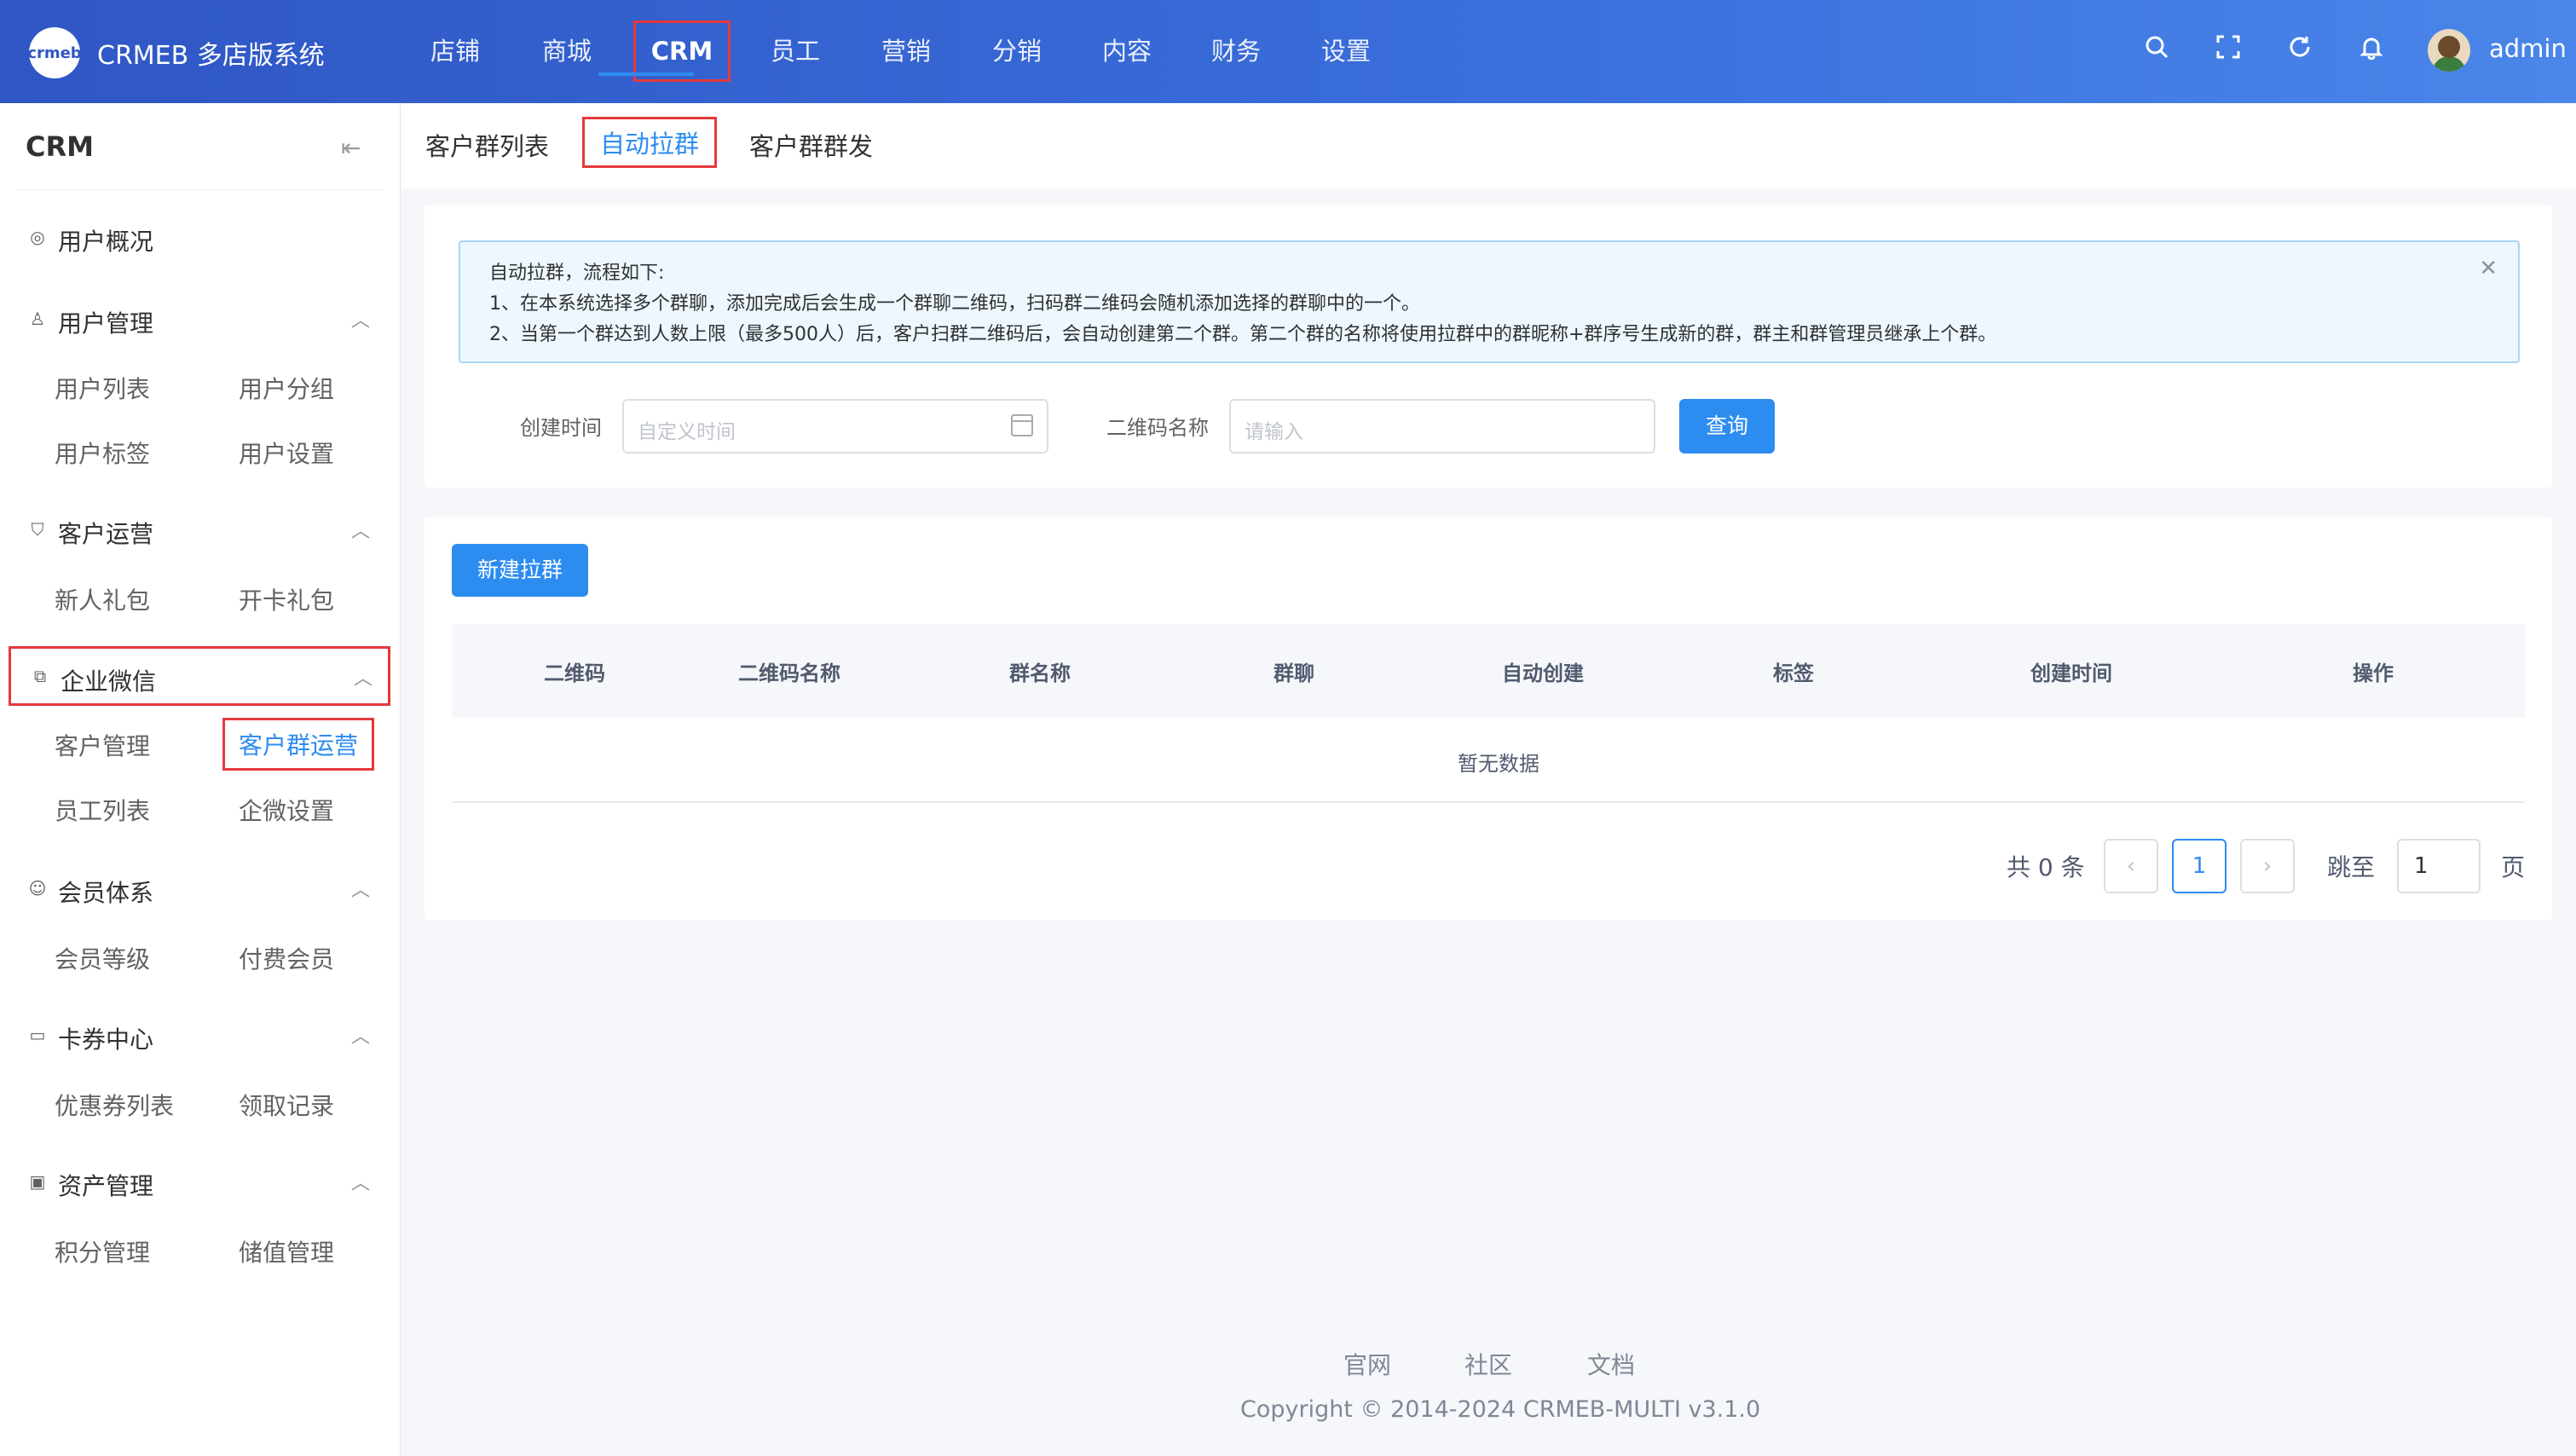  What do you see at coordinates (1488, 1364) in the screenshot?
I see `footer-link-community: 社区` at bounding box center [1488, 1364].